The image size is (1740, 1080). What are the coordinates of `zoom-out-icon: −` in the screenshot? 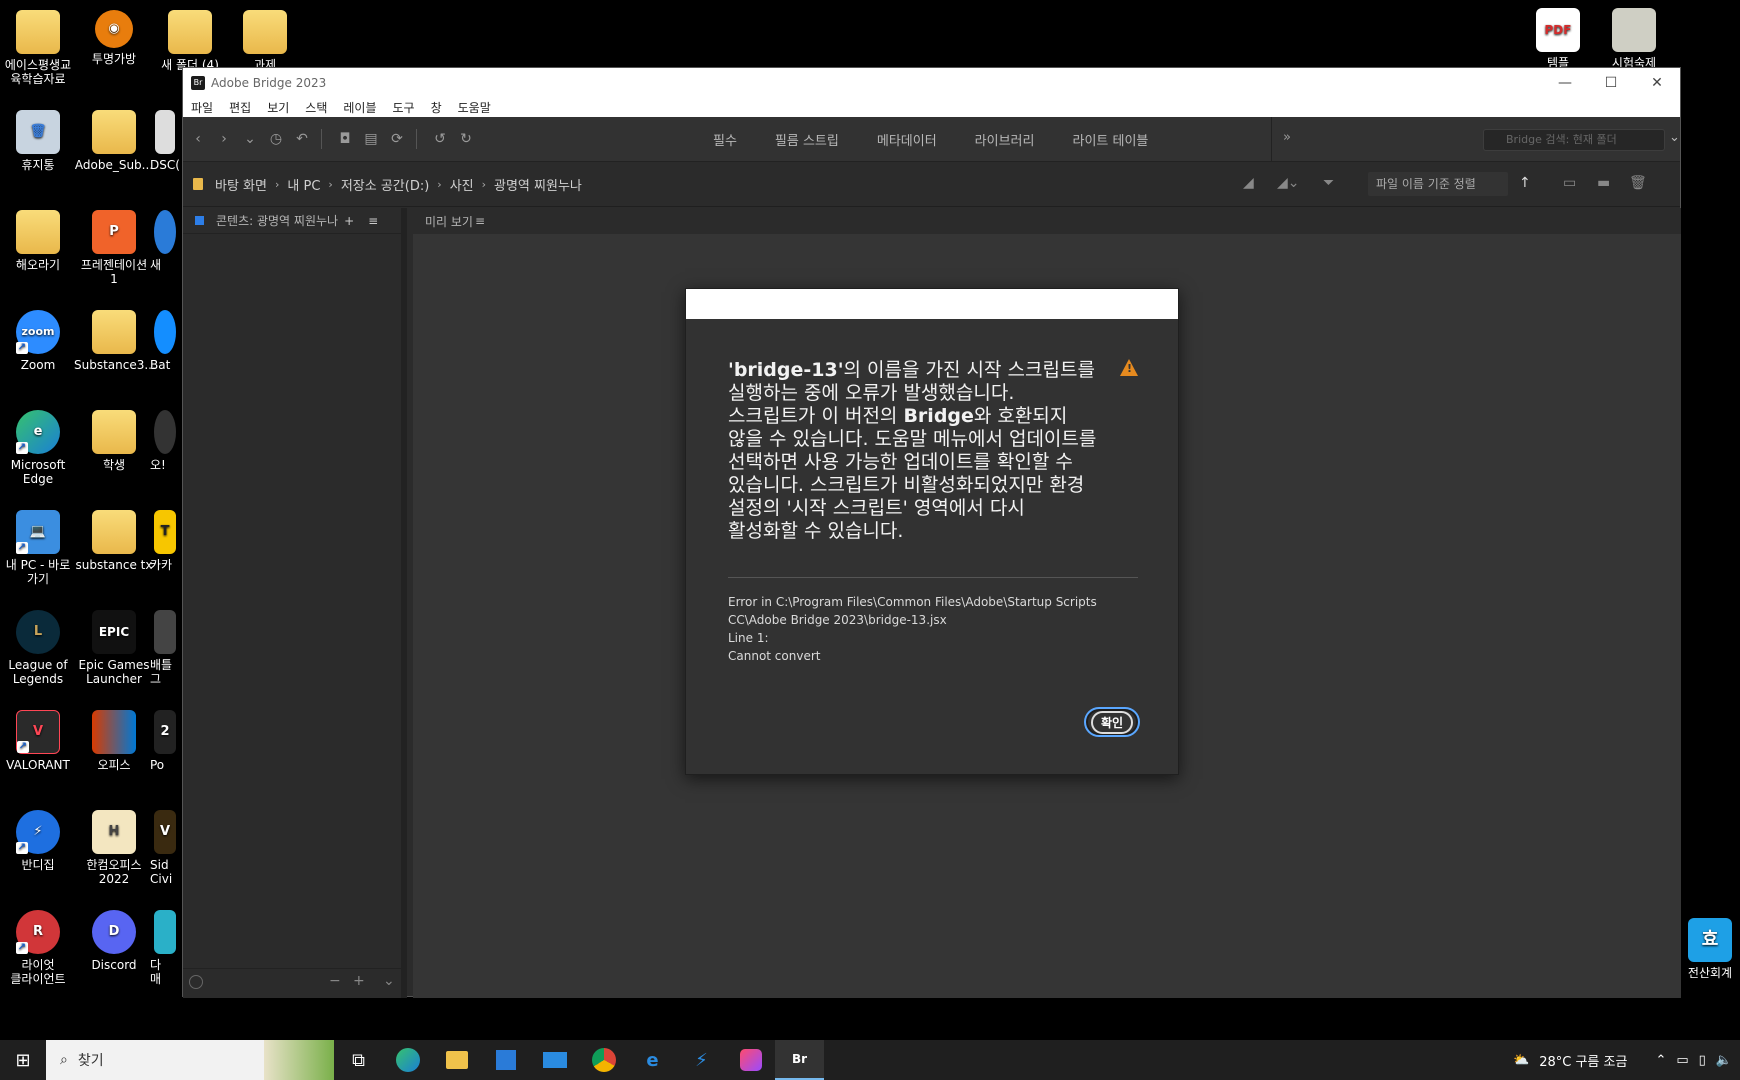 It's located at (335, 981).